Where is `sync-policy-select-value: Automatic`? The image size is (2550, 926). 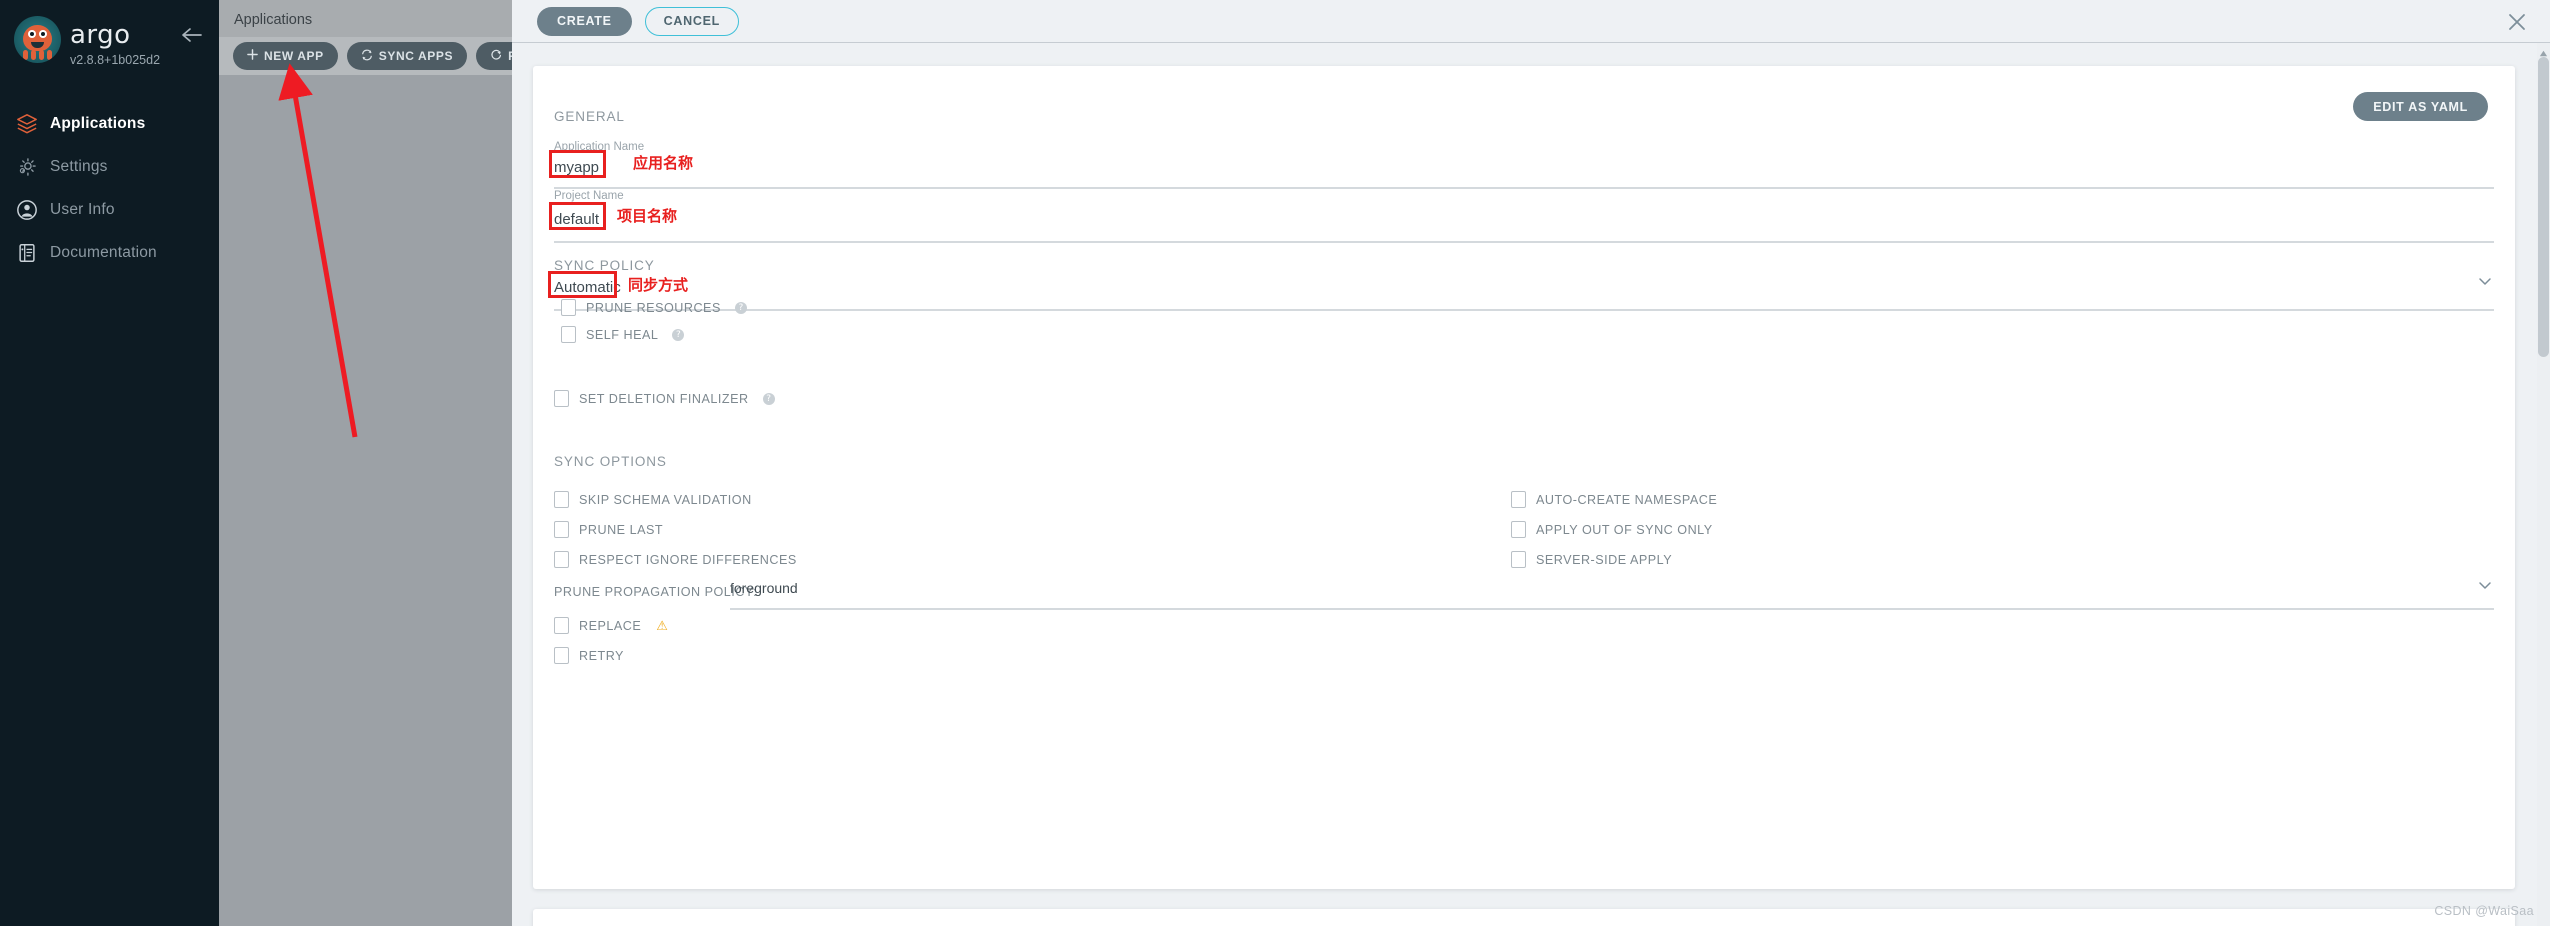
sync-policy-select-value: Automatic is located at coordinates (587, 287).